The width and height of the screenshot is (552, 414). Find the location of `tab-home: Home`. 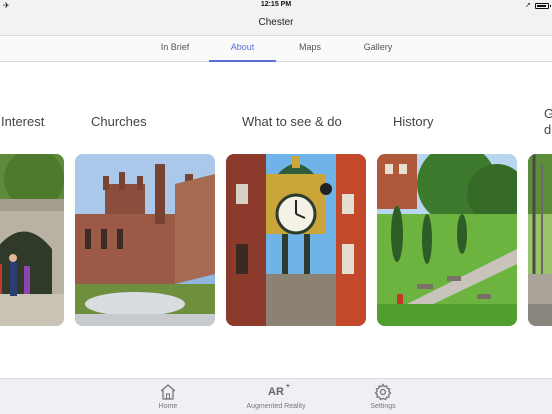

tab-home: Home is located at coordinates (168, 396).